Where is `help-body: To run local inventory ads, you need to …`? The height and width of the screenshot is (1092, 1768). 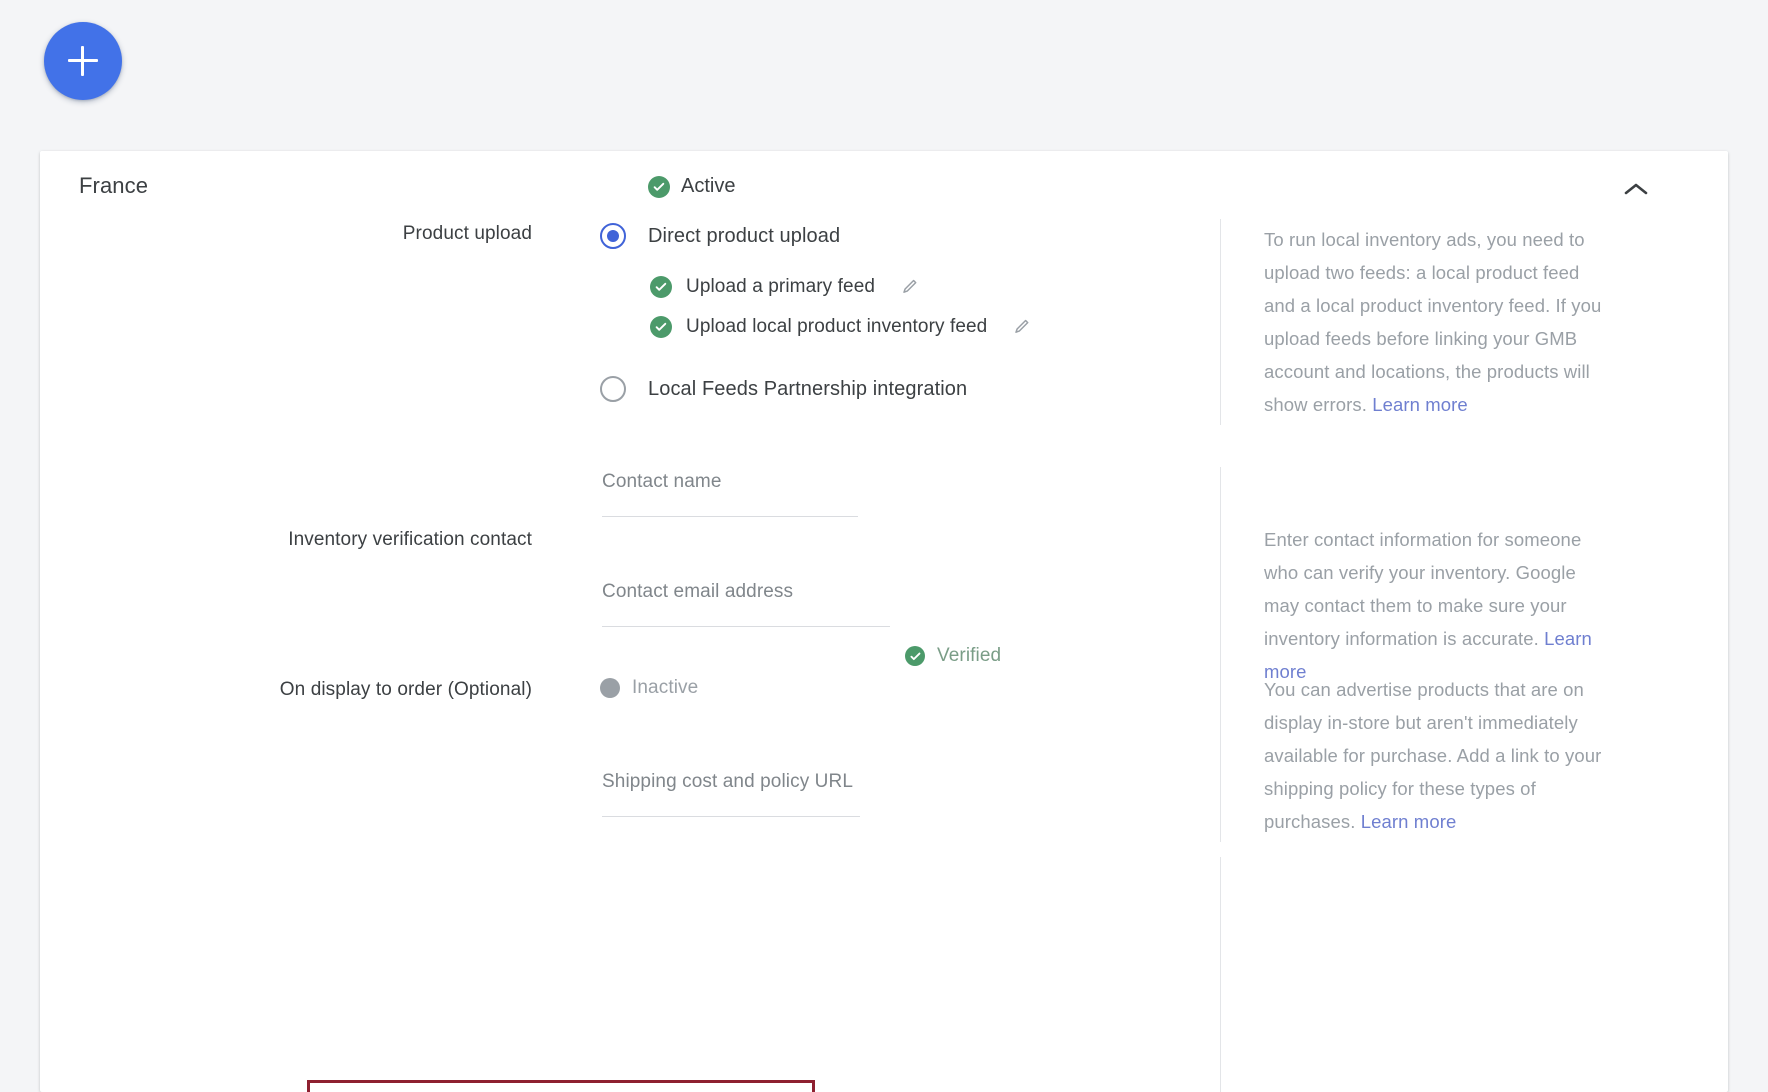 help-body: To run local inventory ads, you need to … is located at coordinates (1433, 322).